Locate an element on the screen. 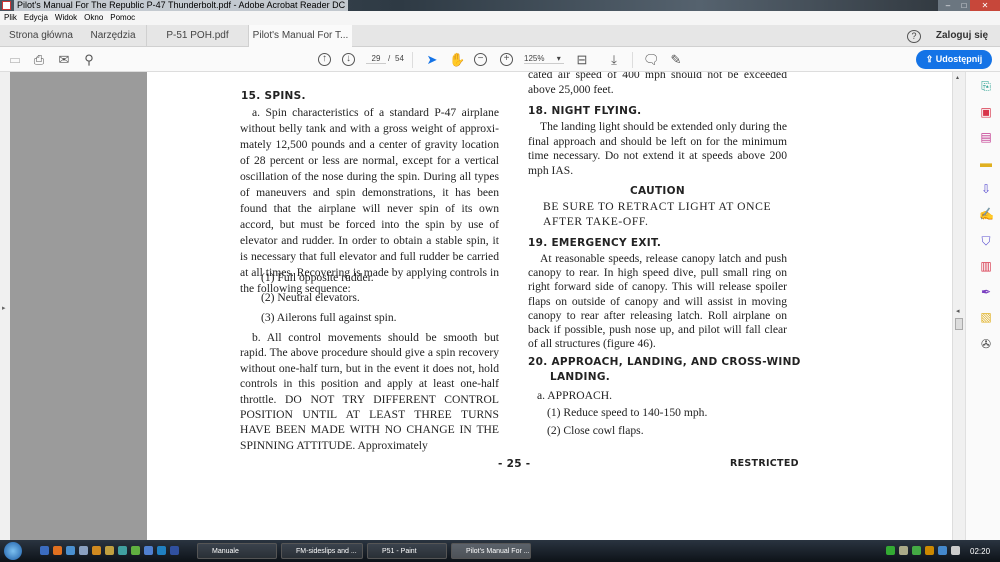  tab-document-p51: P-51 POH.pdf is located at coordinates (197, 36).